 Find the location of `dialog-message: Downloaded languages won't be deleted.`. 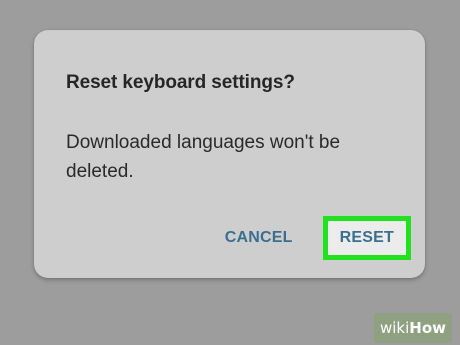

dialog-message: Downloaded languages won't be deleted. is located at coordinates (203, 157).